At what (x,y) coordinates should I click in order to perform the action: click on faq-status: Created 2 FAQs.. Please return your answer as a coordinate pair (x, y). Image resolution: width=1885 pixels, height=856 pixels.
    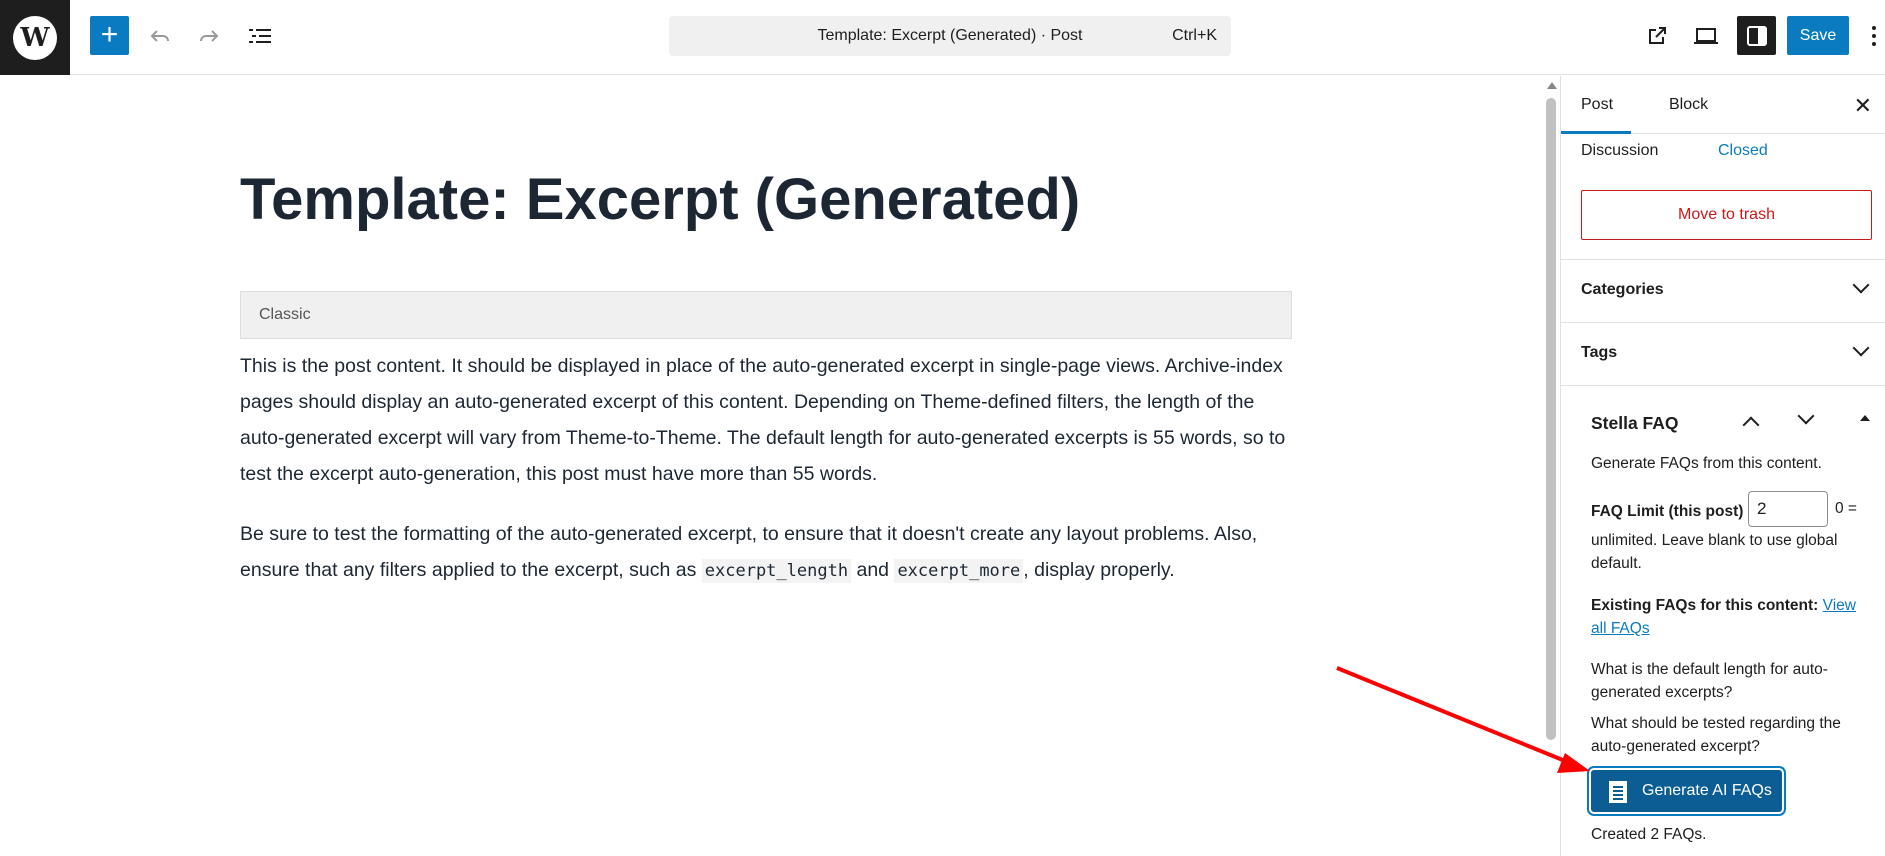
    Looking at the image, I should click on (1649, 834).